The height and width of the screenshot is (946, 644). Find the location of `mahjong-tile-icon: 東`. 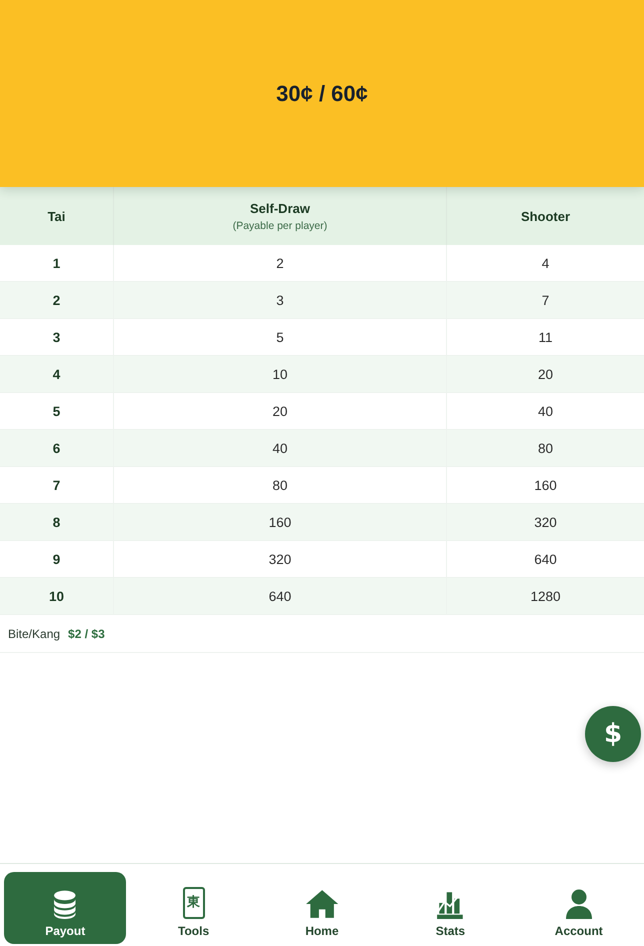

mahjong-tile-icon: 東 is located at coordinates (193, 903).